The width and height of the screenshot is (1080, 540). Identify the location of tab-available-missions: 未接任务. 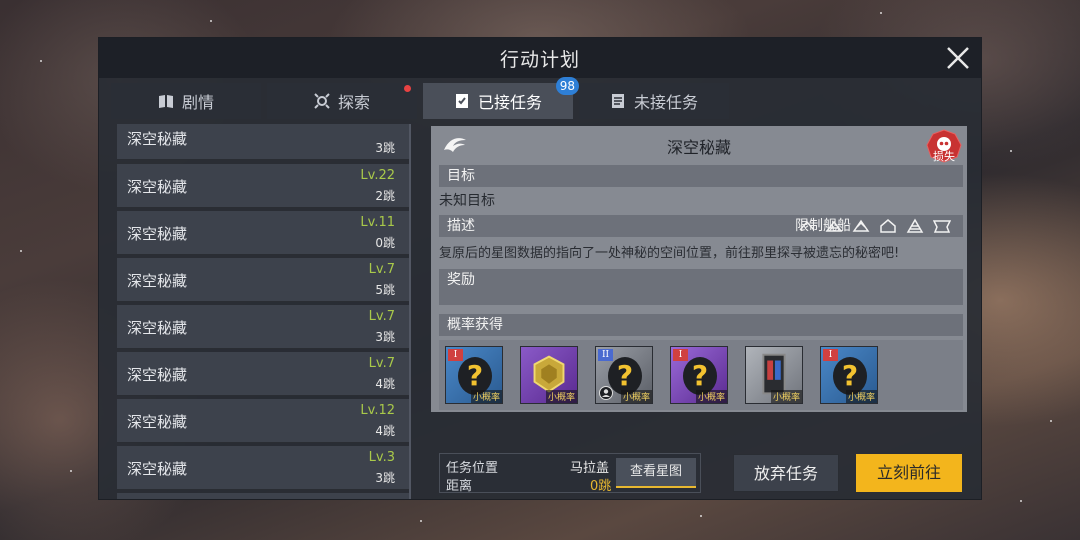
(654, 101).